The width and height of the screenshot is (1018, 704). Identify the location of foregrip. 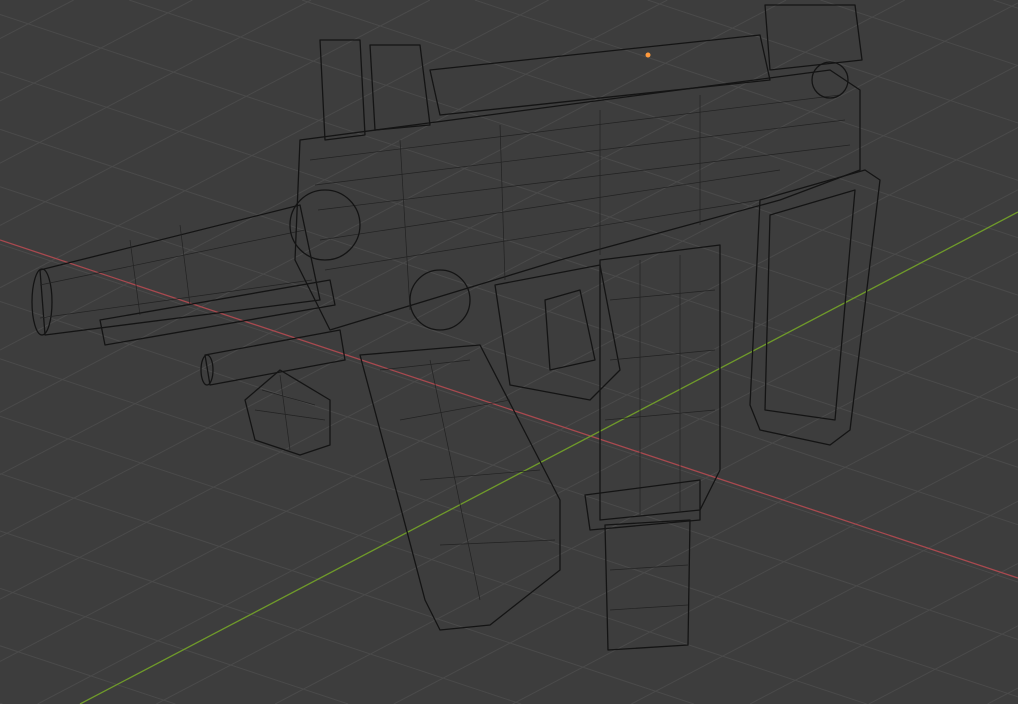
(287, 412).